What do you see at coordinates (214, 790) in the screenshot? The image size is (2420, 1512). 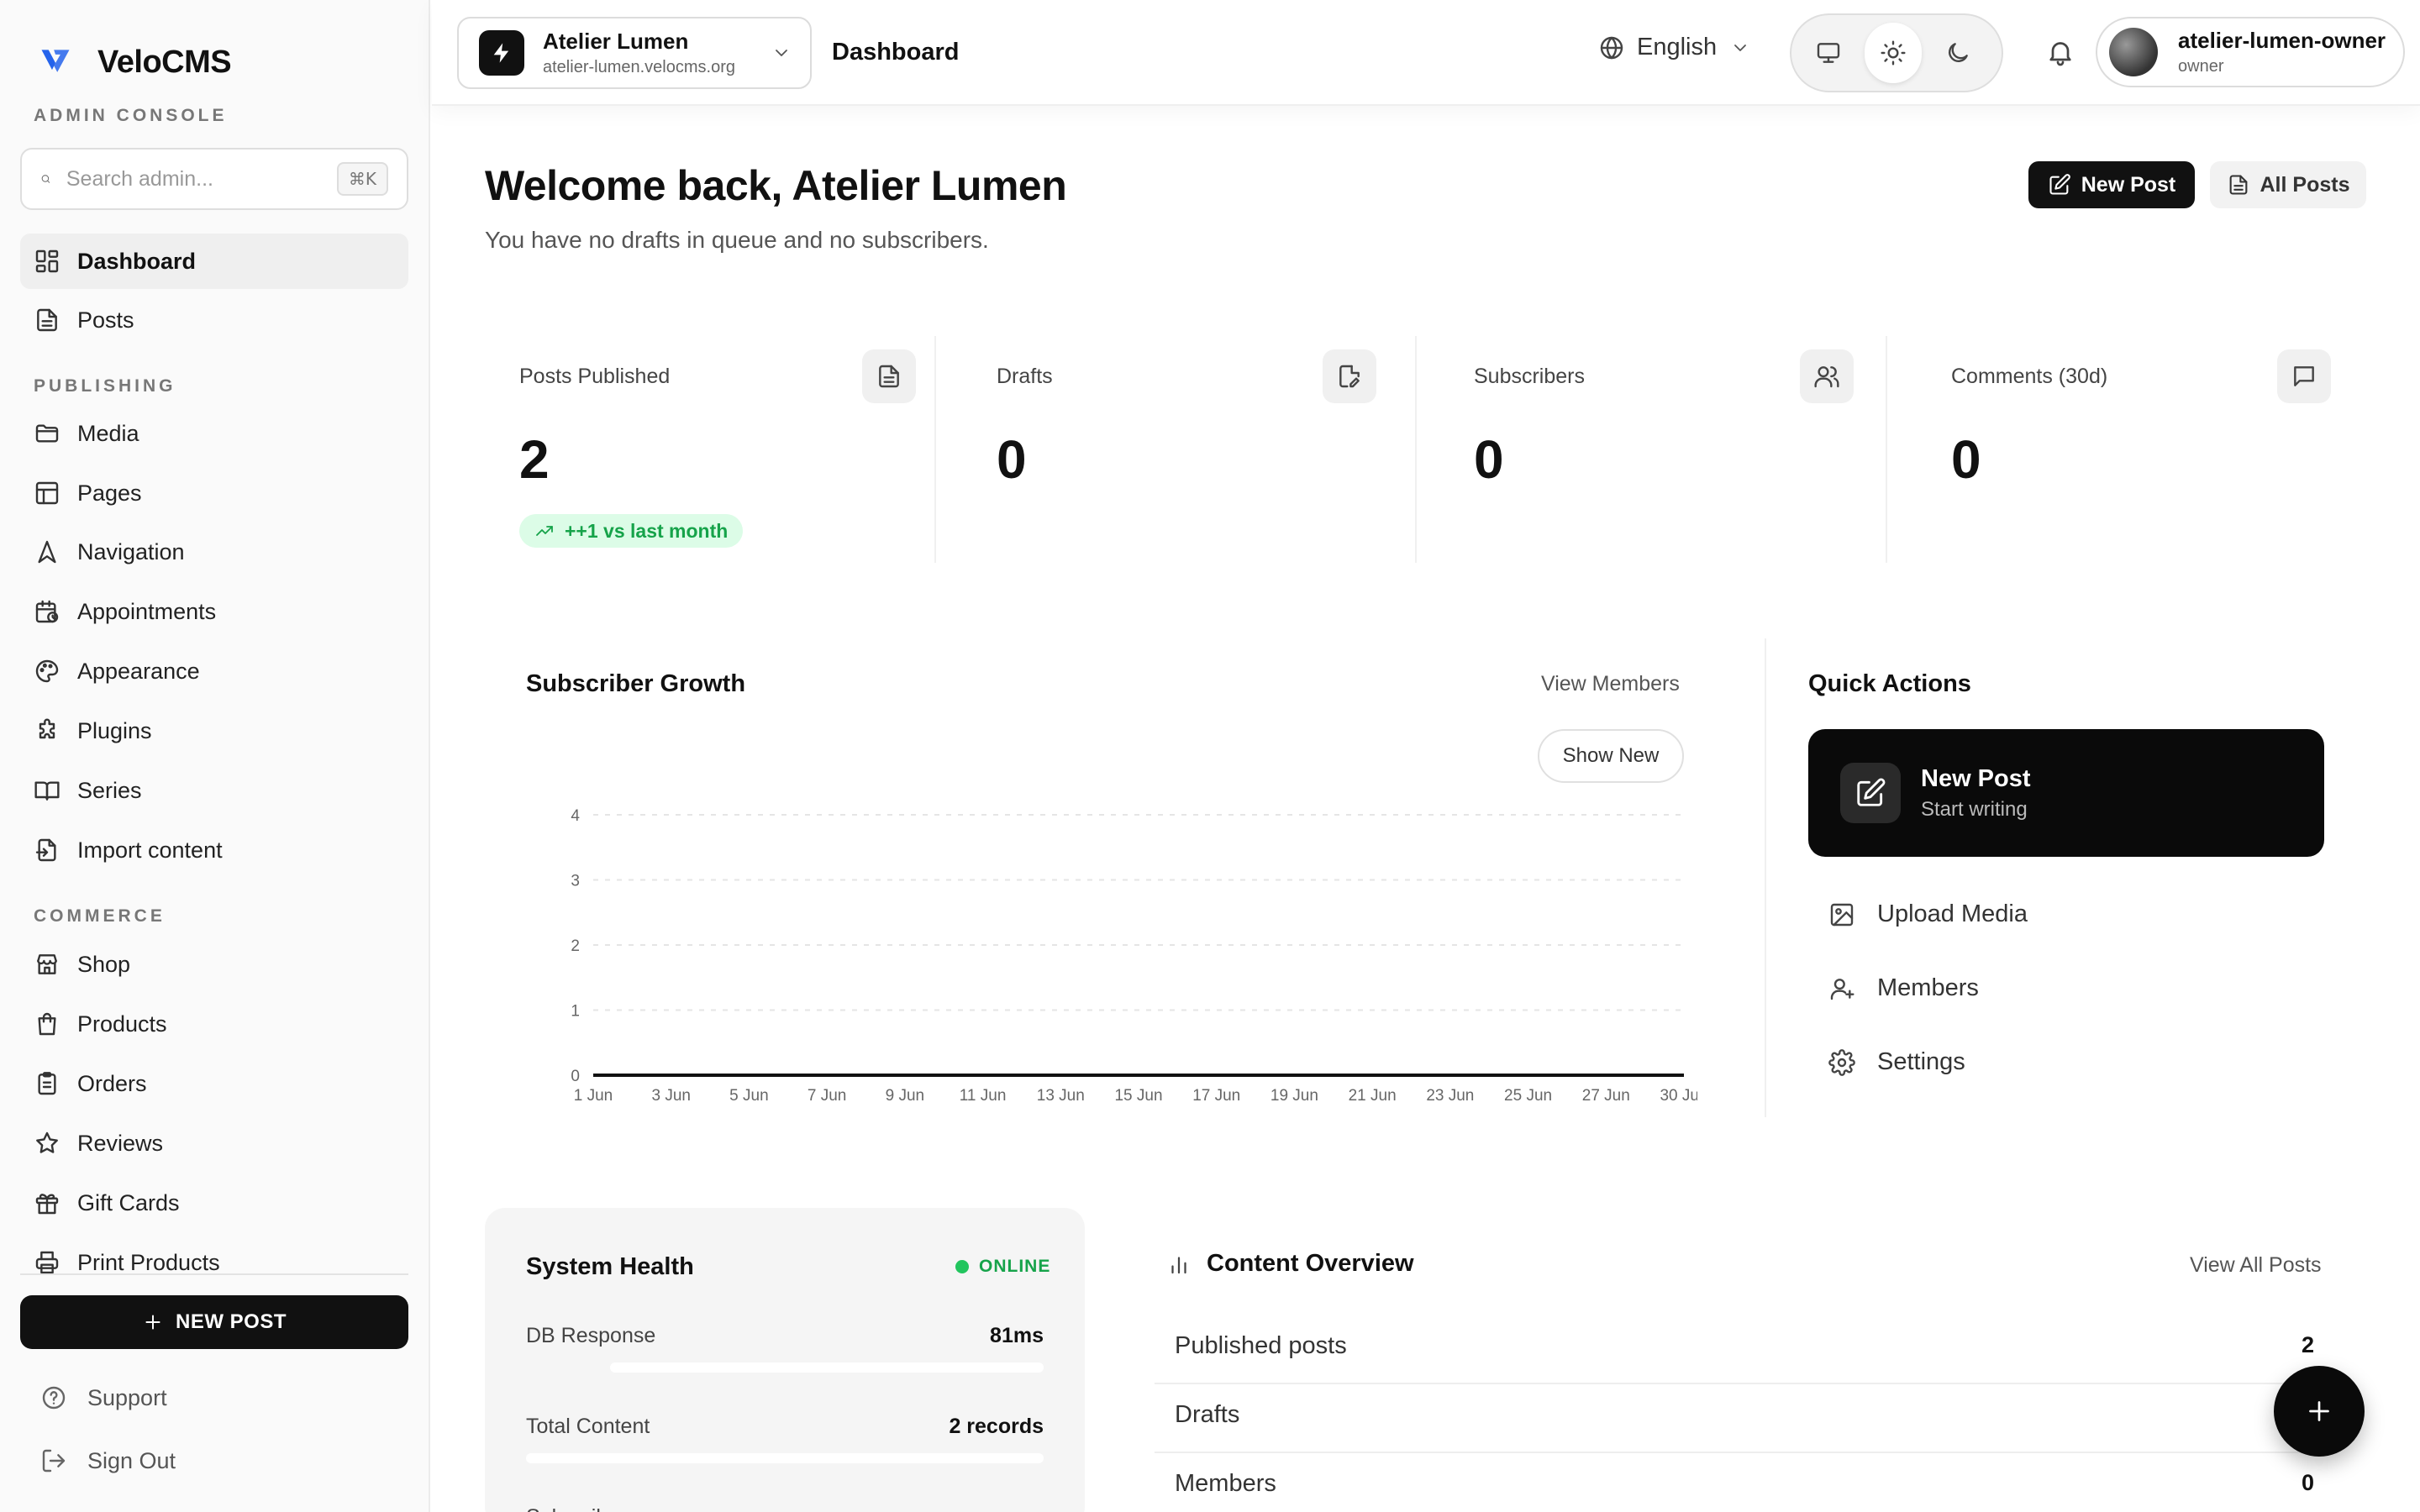 I see `sidebar-item-series: Series` at bounding box center [214, 790].